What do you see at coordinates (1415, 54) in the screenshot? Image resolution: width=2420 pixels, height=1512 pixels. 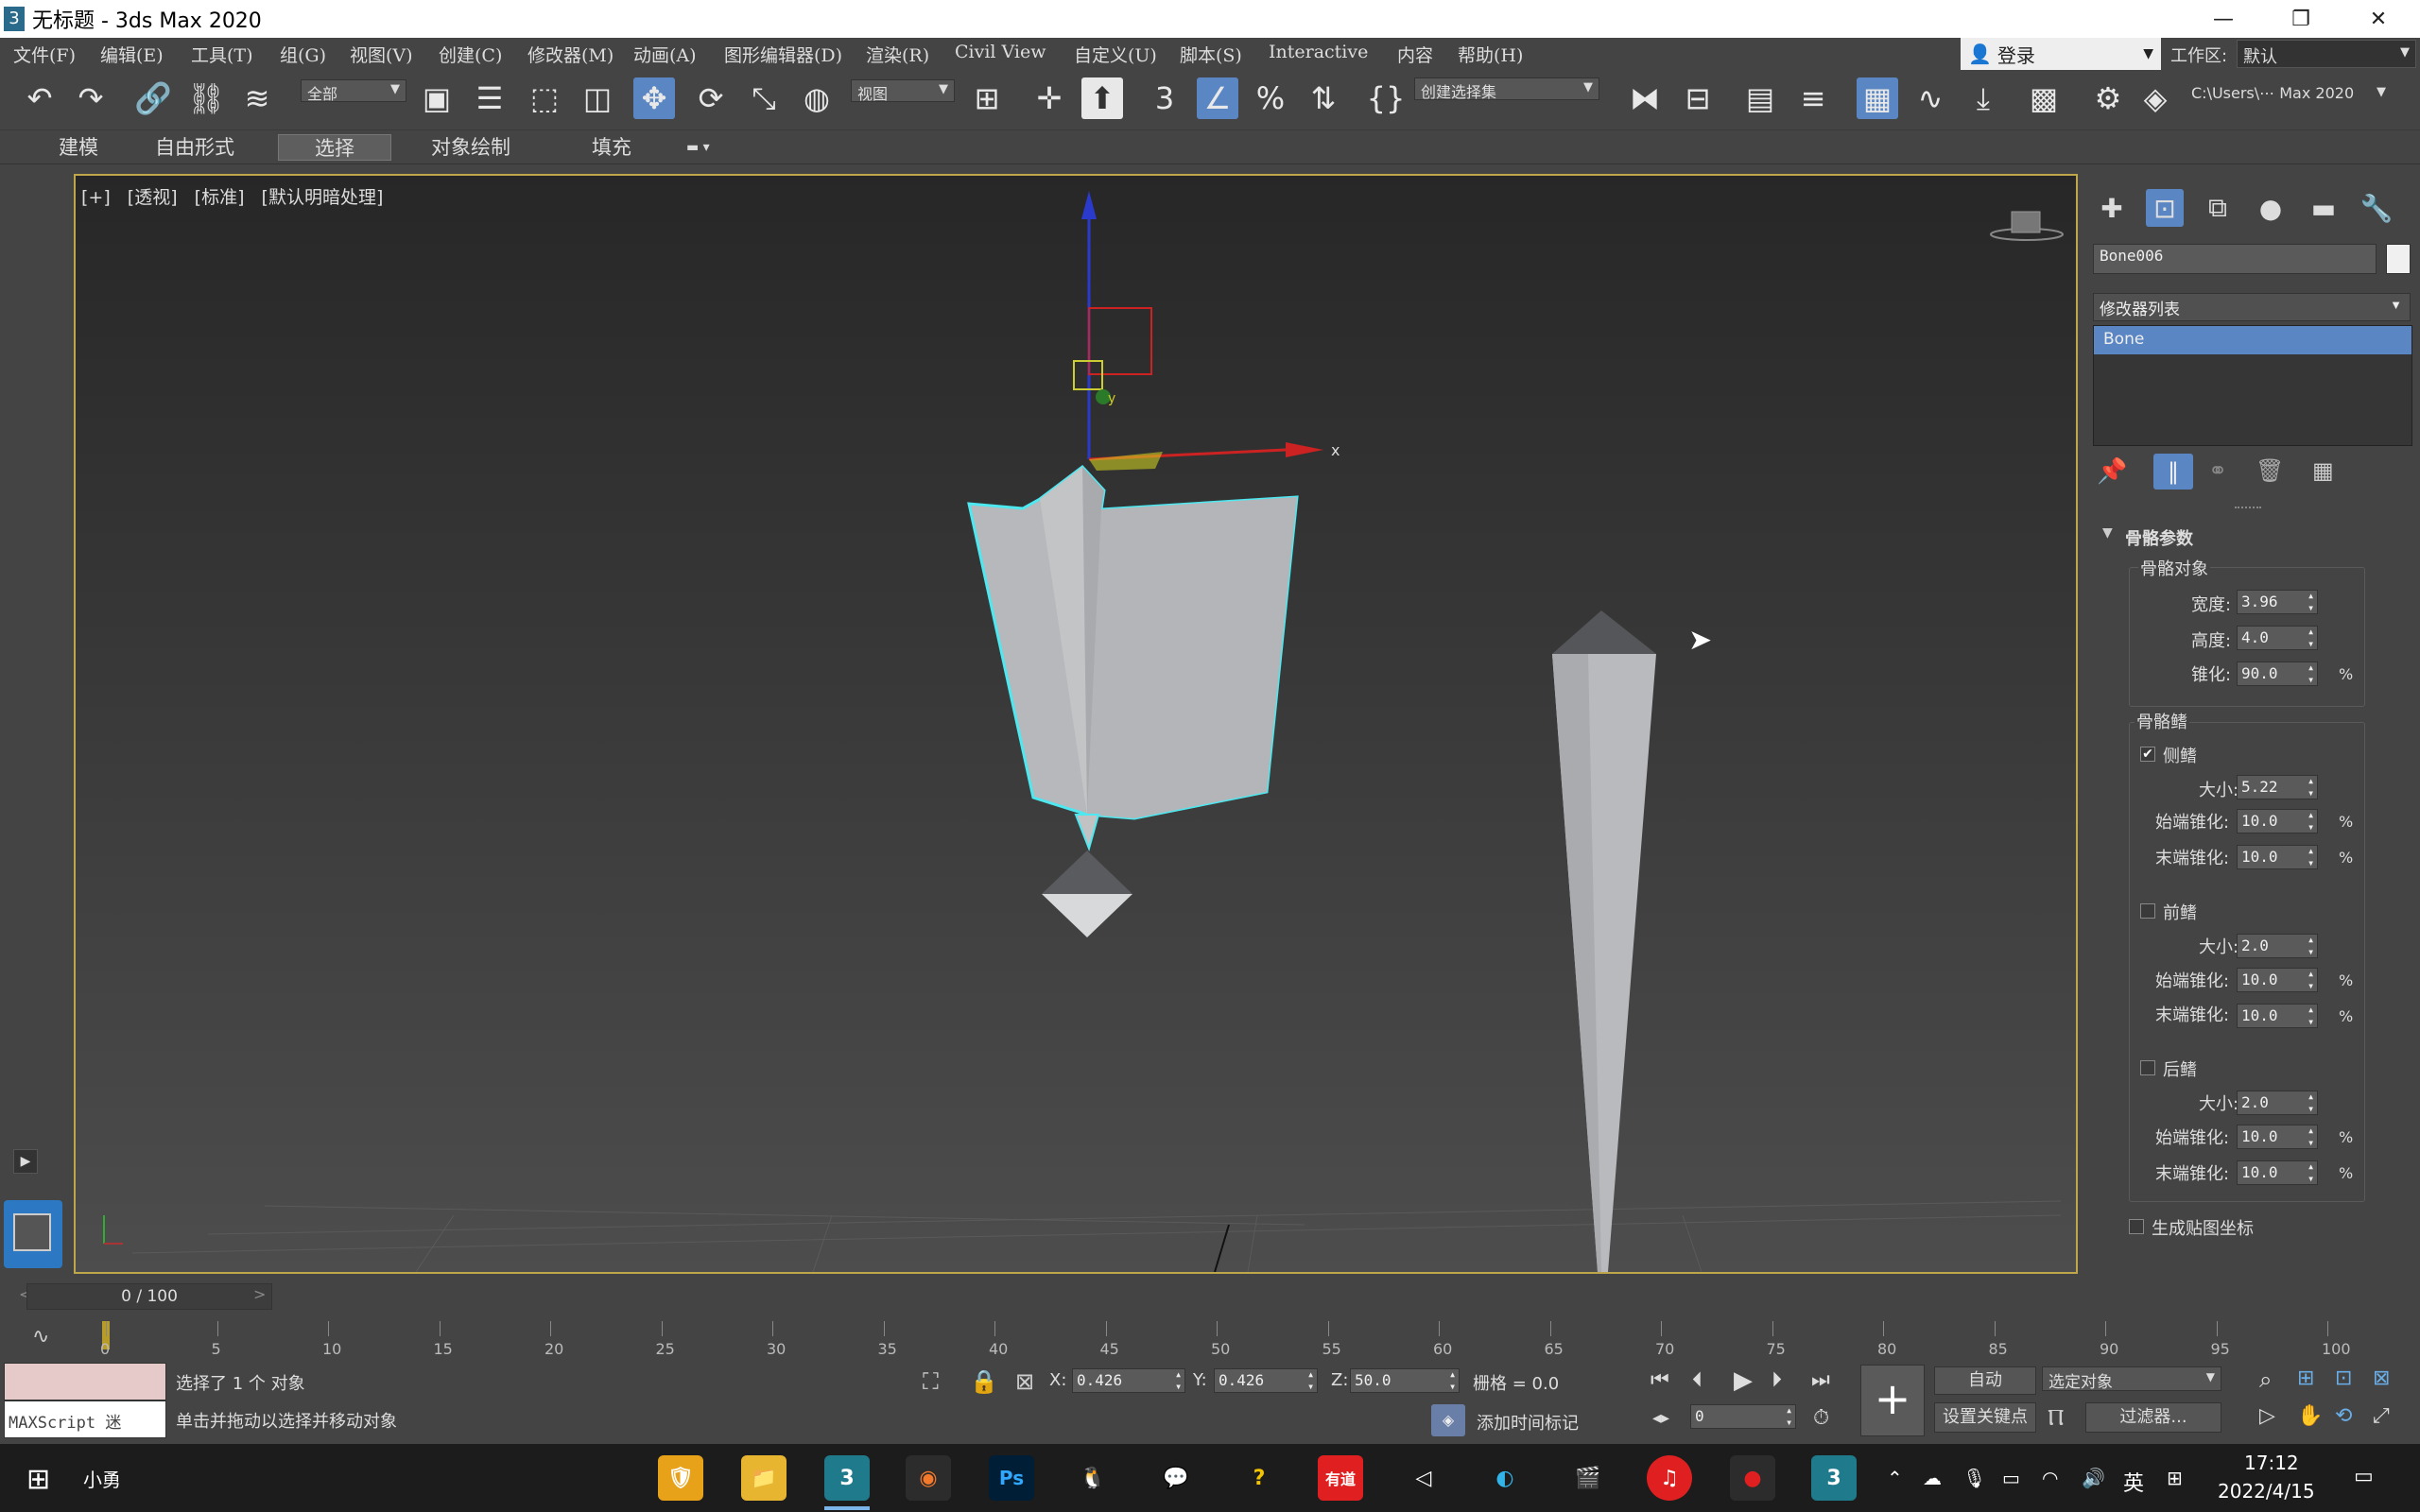 I see `menu-content: 内容` at bounding box center [1415, 54].